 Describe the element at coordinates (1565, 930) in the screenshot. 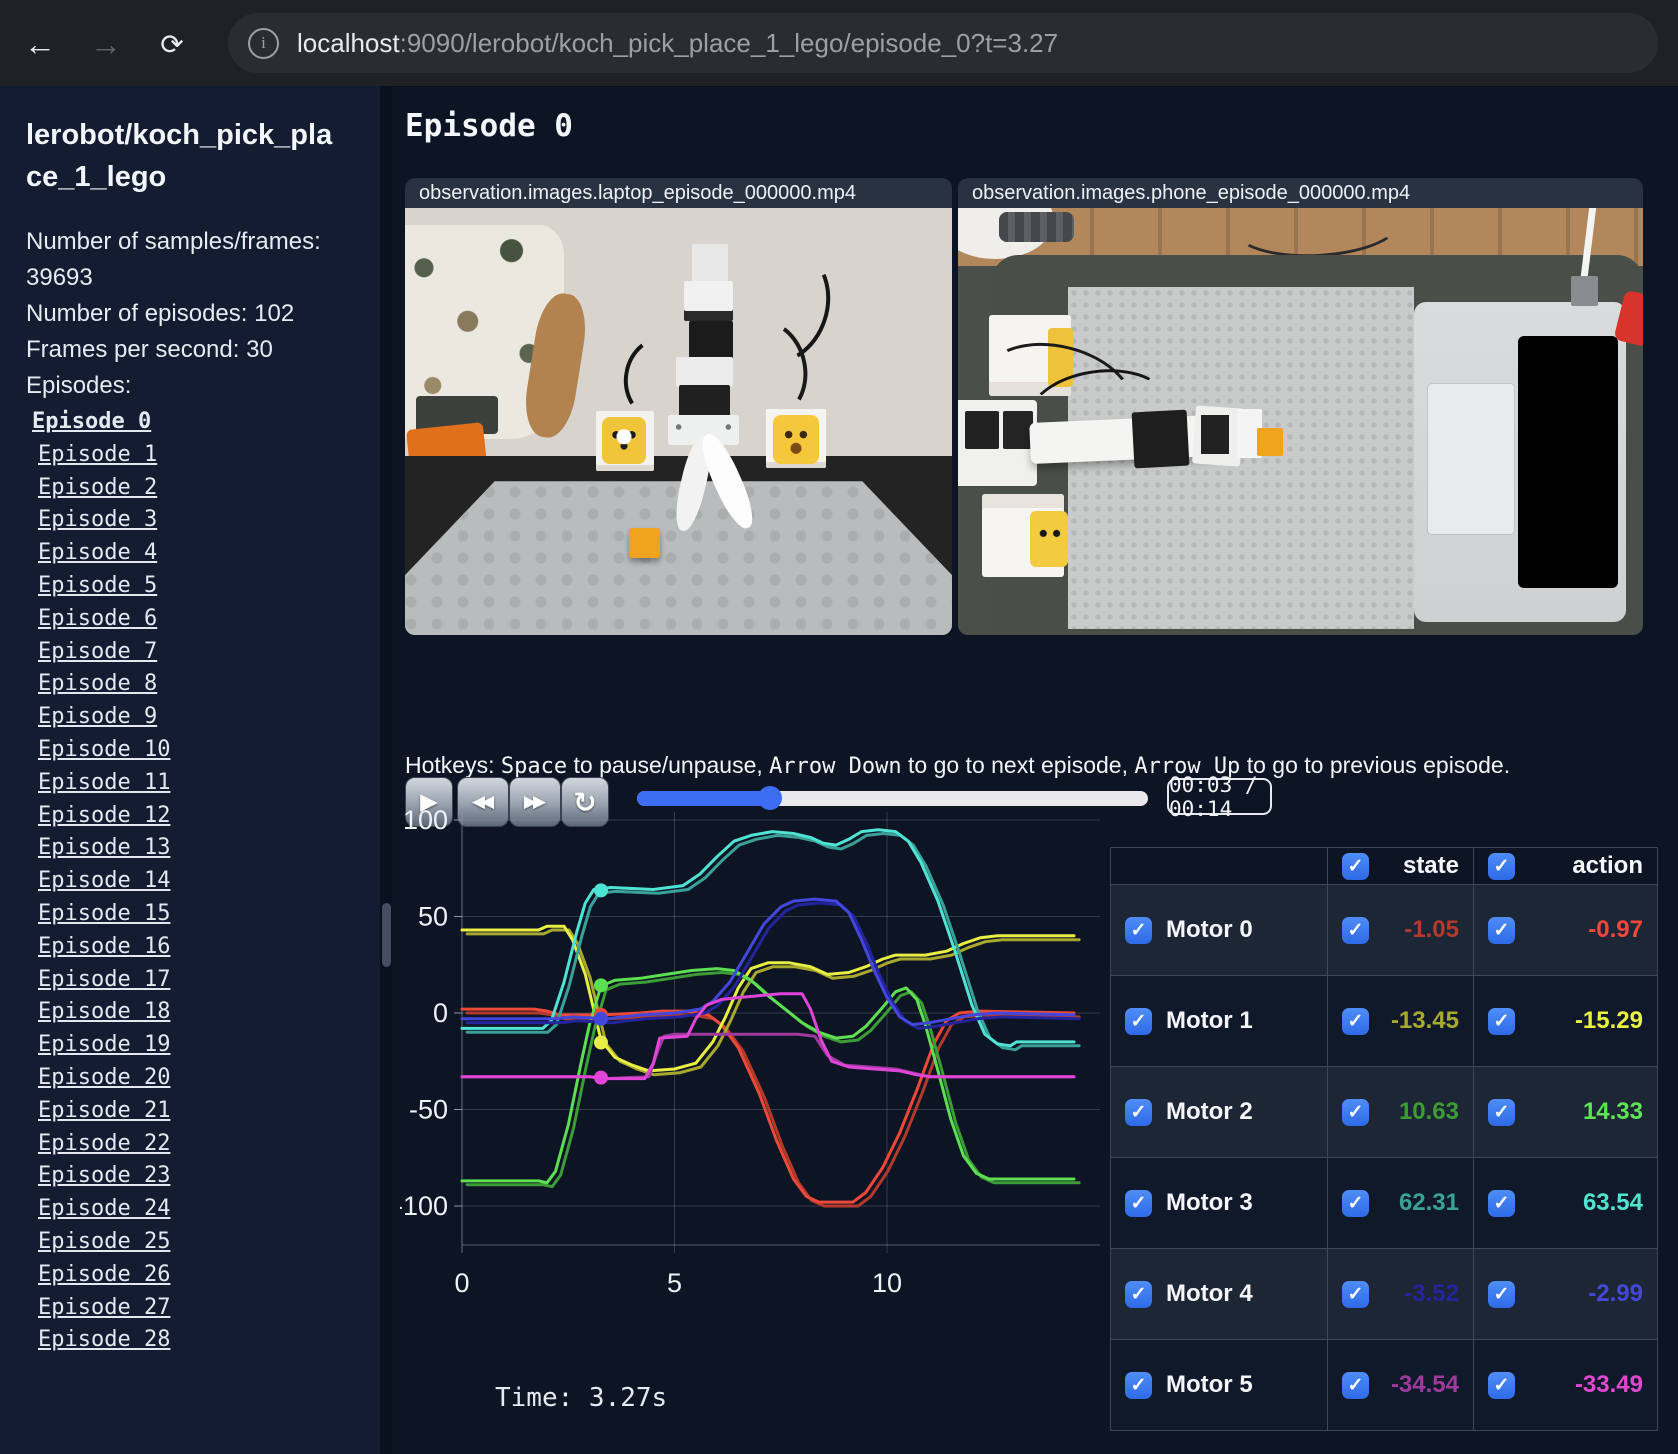

I see `action-cell: ✓ -0.97` at that location.